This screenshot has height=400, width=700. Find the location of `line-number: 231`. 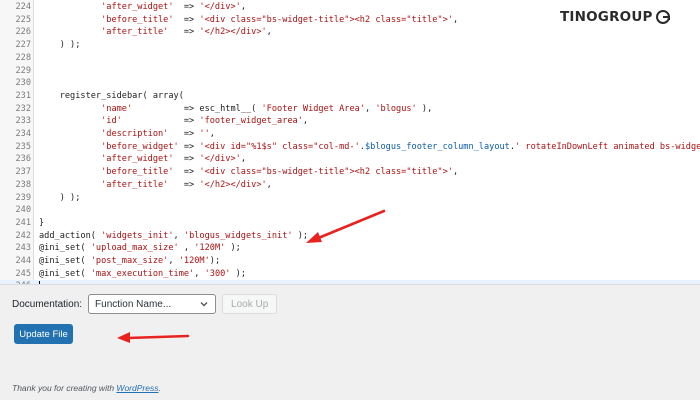

line-number: 231 is located at coordinates (23, 95).